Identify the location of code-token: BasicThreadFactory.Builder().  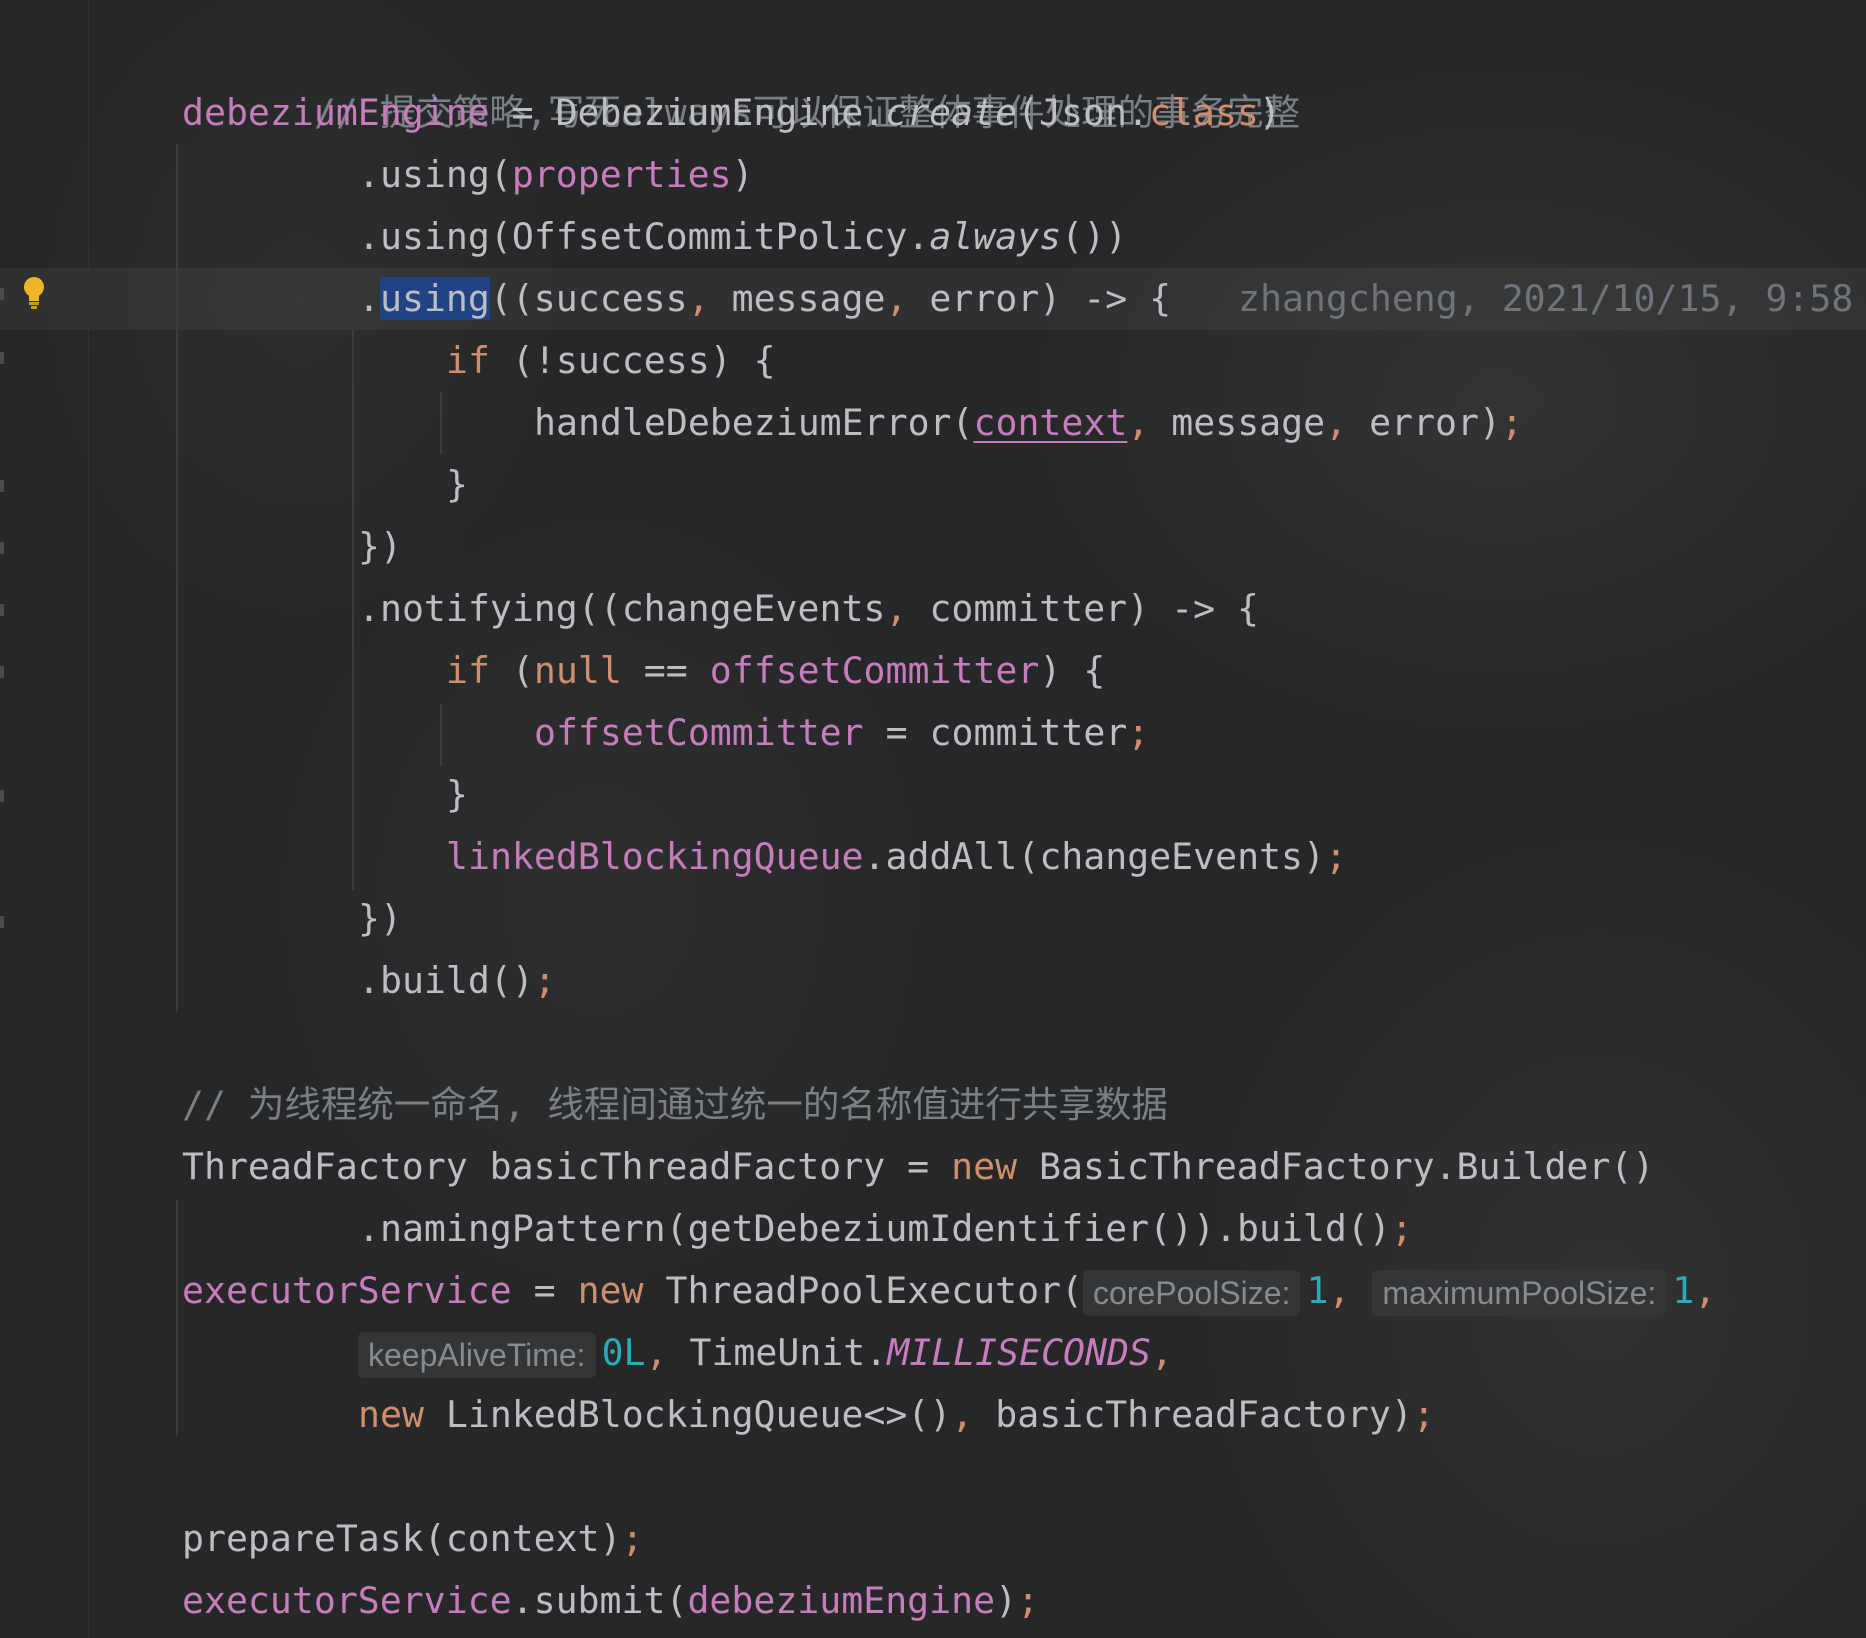
(1336, 1166).